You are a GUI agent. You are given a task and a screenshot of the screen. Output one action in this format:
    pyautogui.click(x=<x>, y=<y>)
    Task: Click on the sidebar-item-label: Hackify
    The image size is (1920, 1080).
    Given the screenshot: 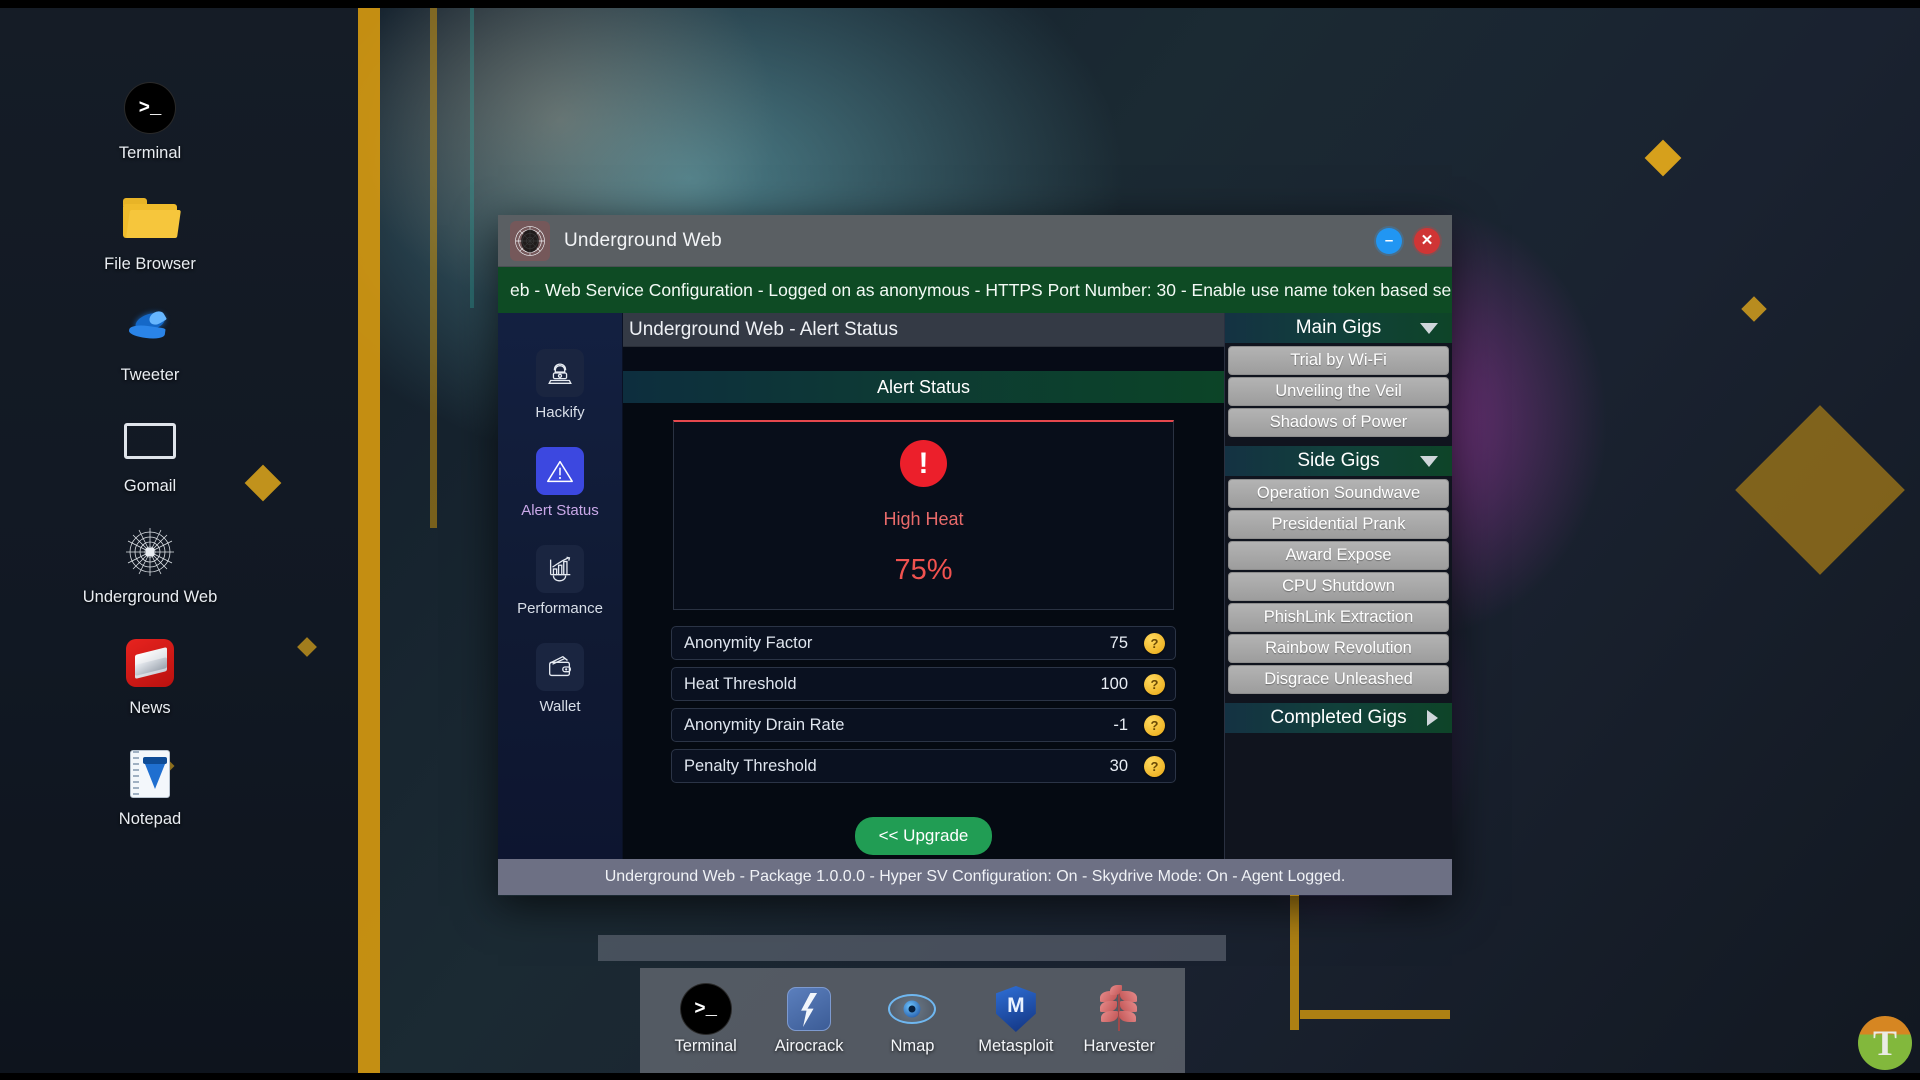 What is the action you would take?
    pyautogui.click(x=560, y=412)
    